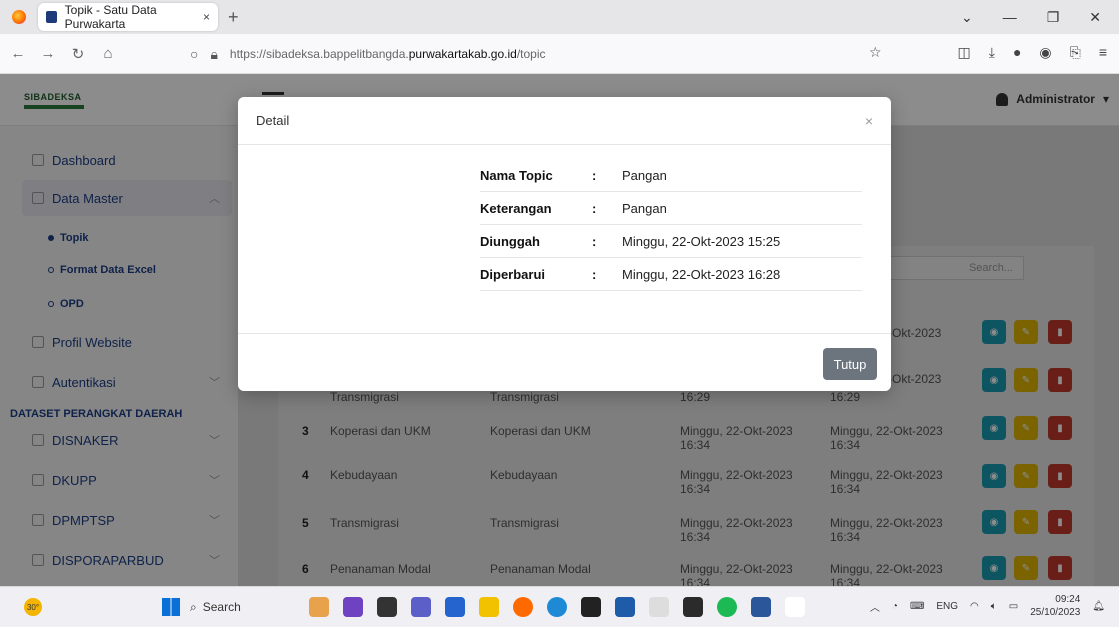 The height and width of the screenshot is (627, 1119). What do you see at coordinates (994, 606) in the screenshot?
I see `volume-icon: 🔈︎` at bounding box center [994, 606].